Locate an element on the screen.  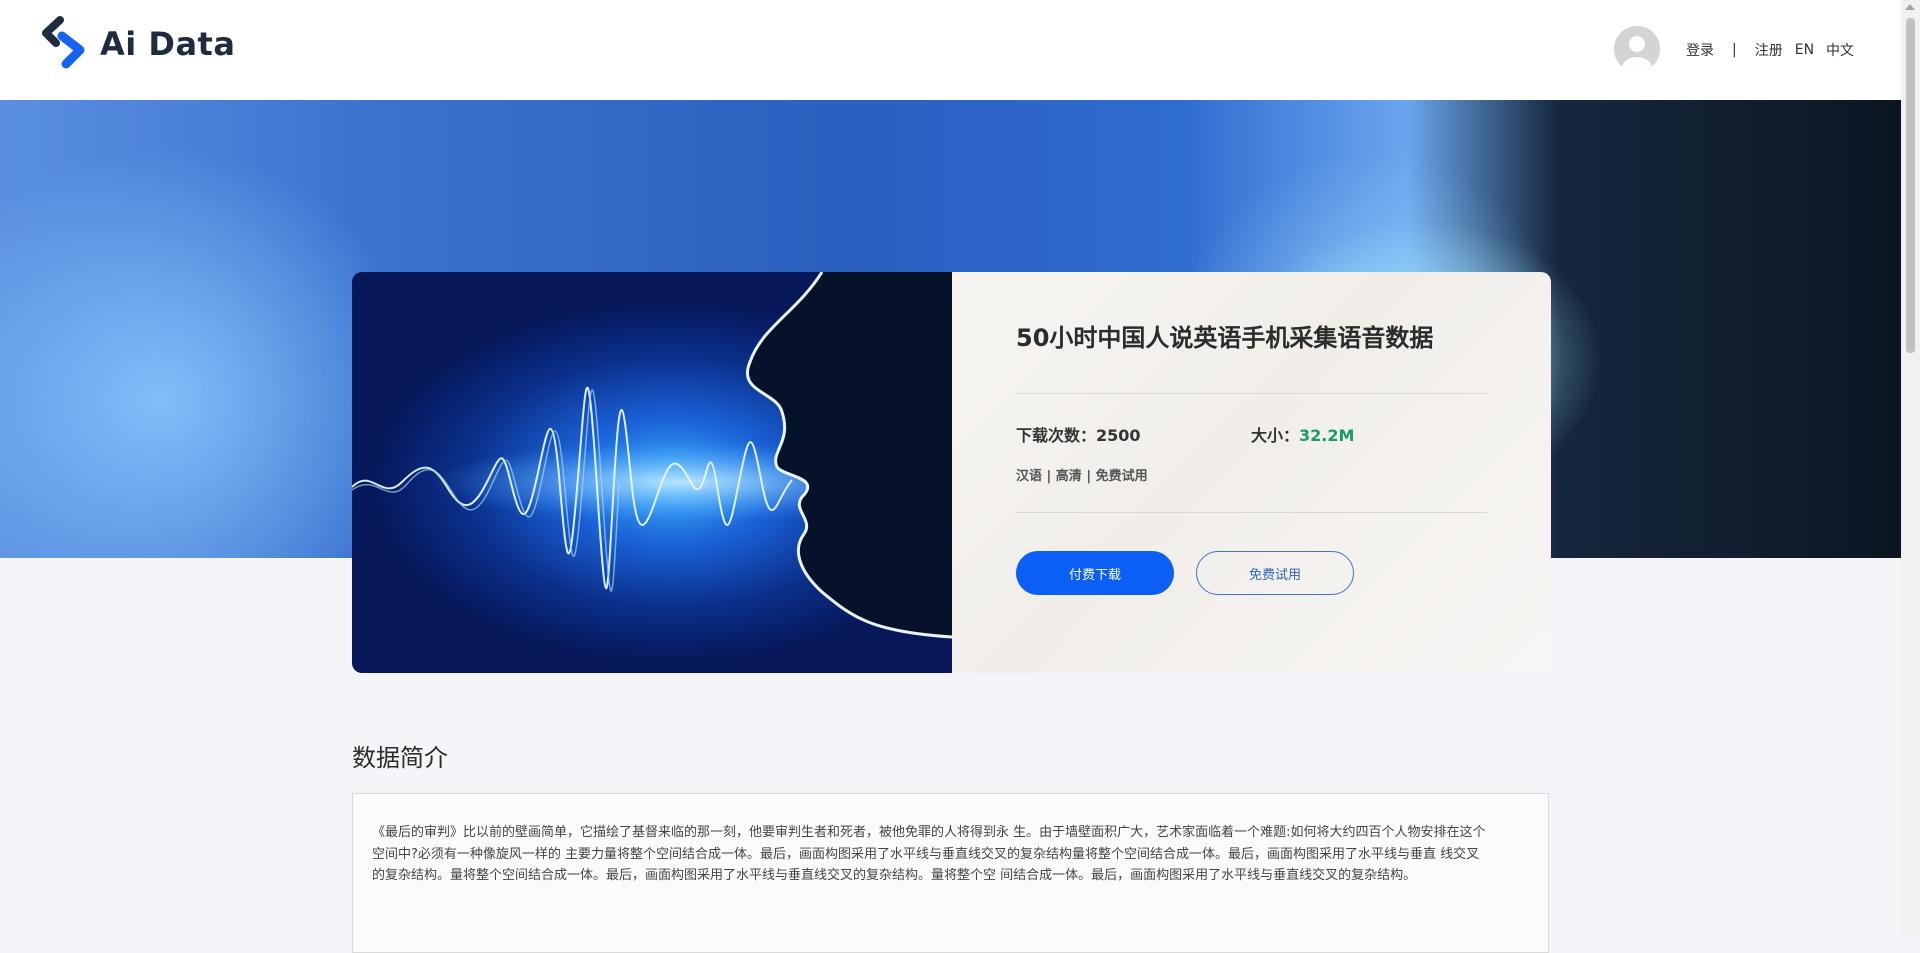
paid-download-button: 付费下载 is located at coordinates (1095, 573).